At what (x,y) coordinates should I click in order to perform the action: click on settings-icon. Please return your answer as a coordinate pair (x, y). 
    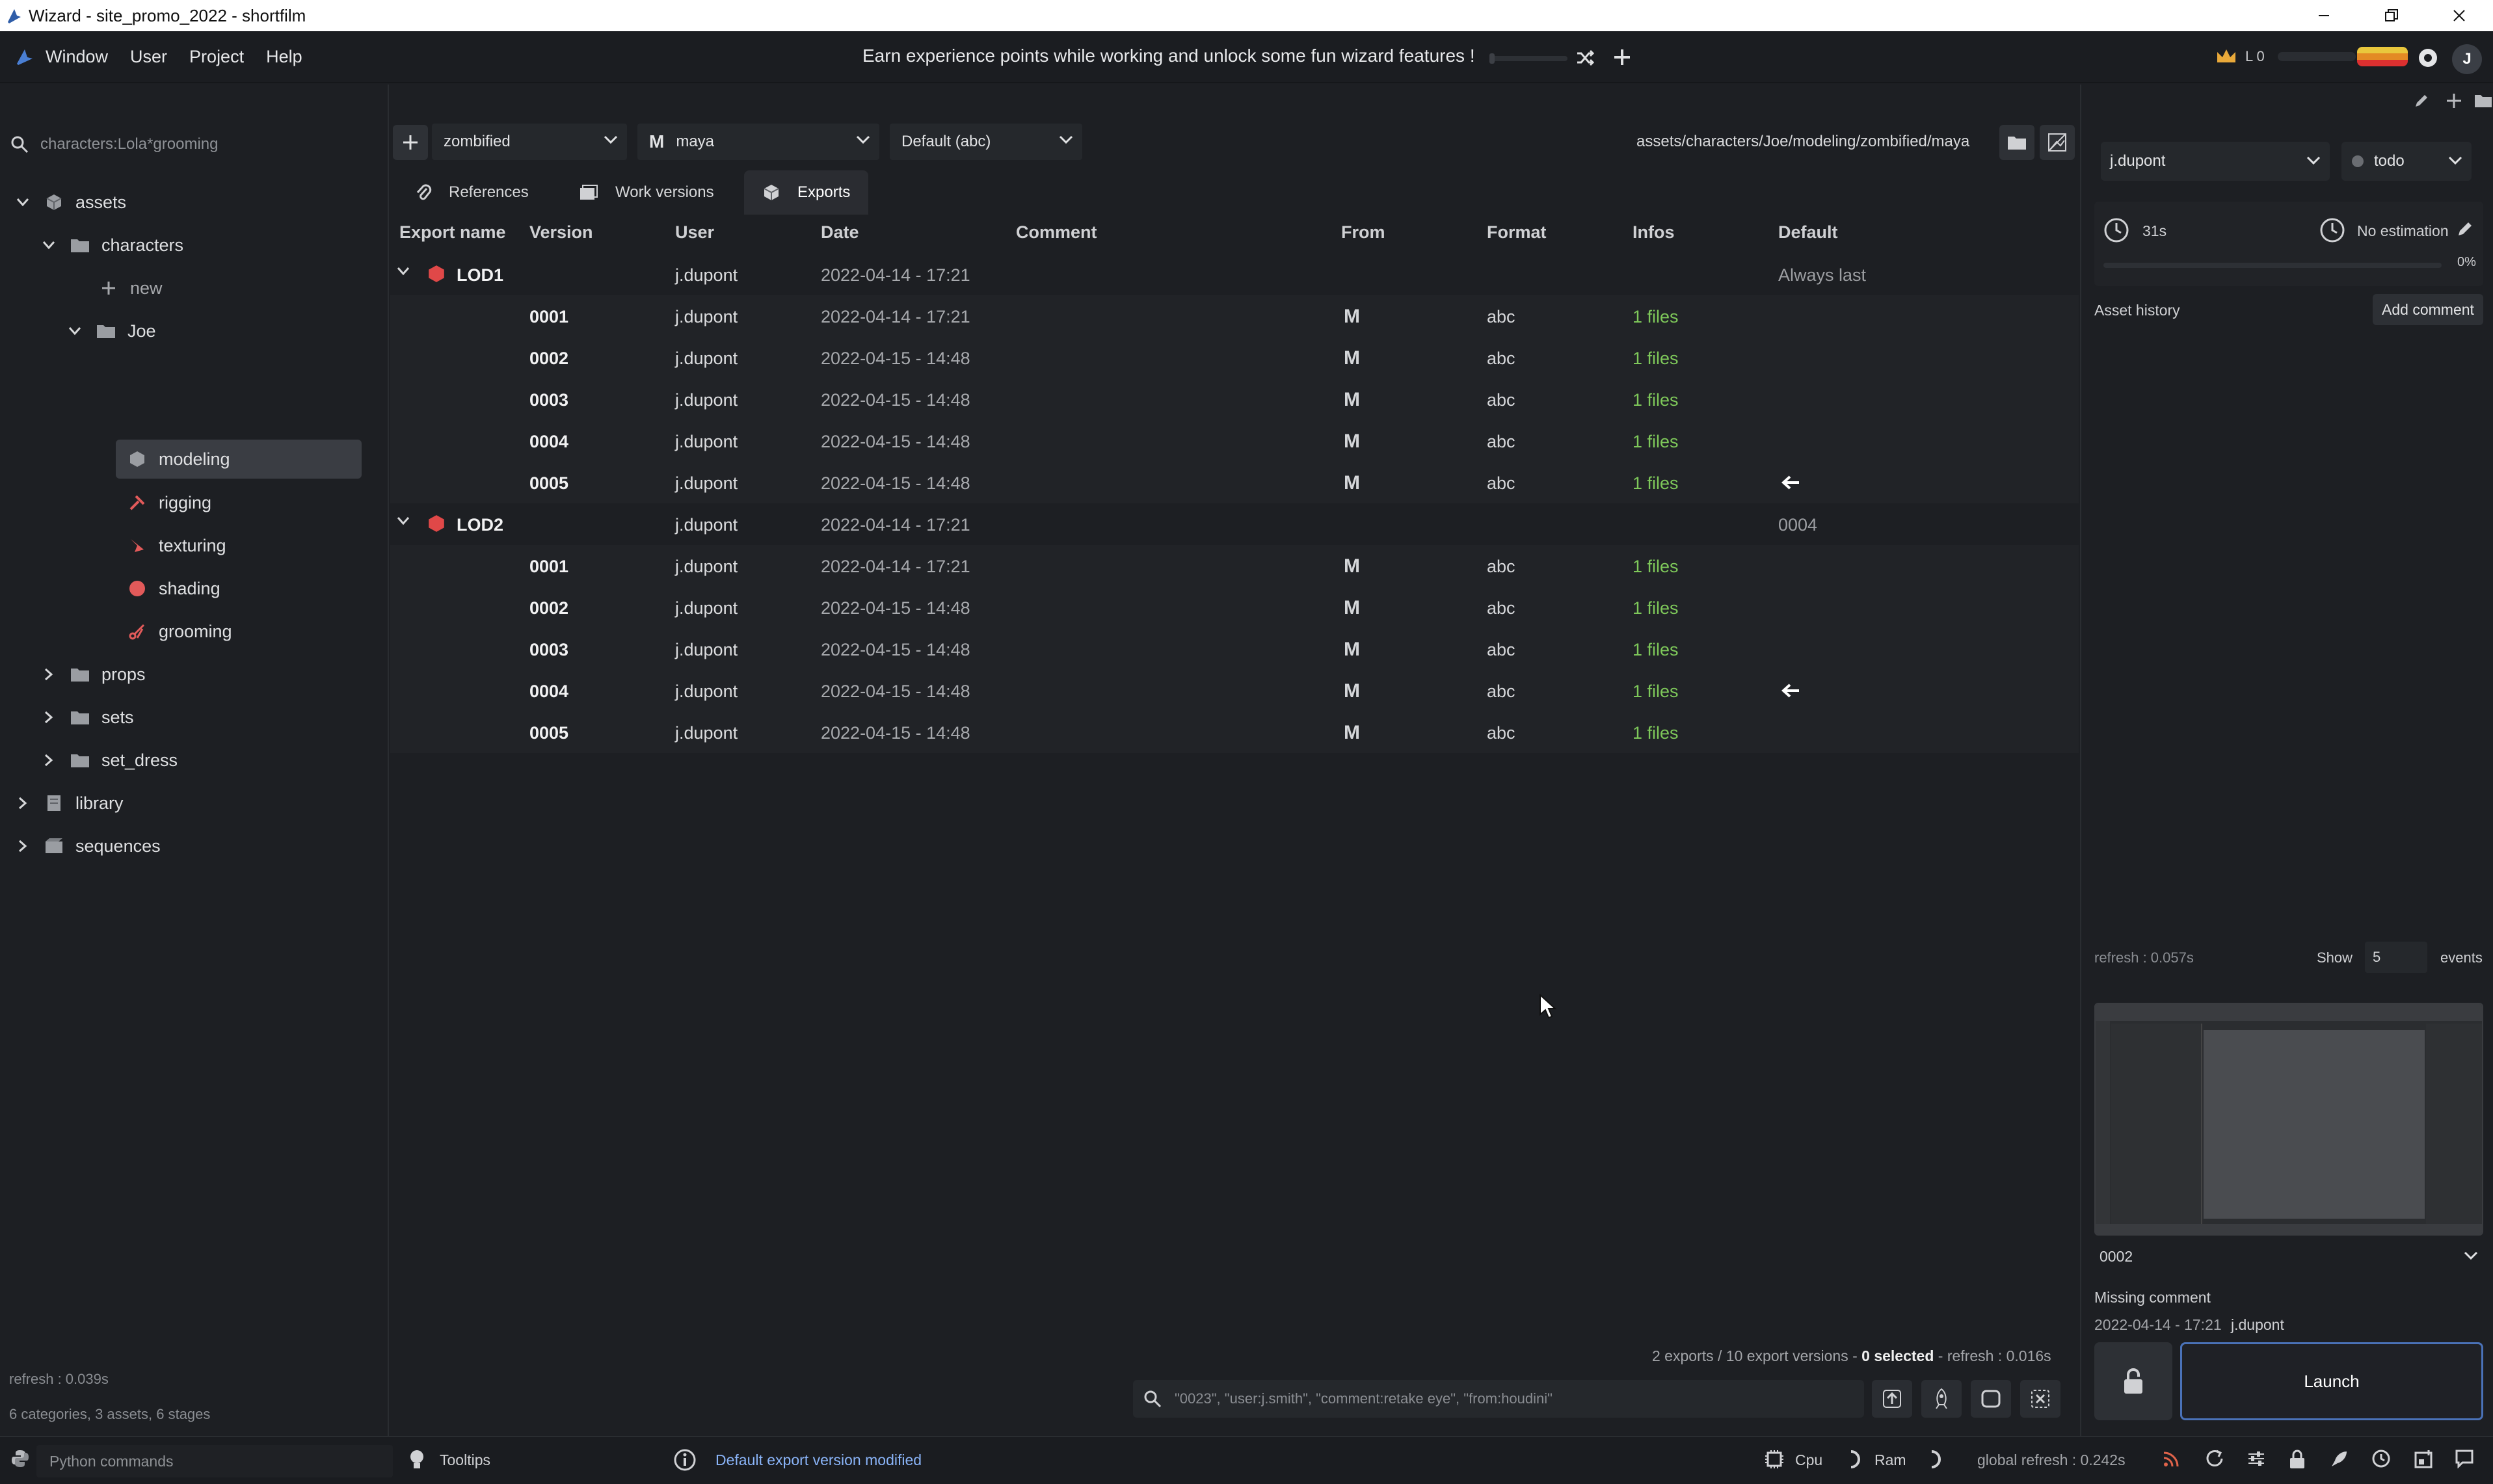
    Looking at the image, I should click on (2428, 58).